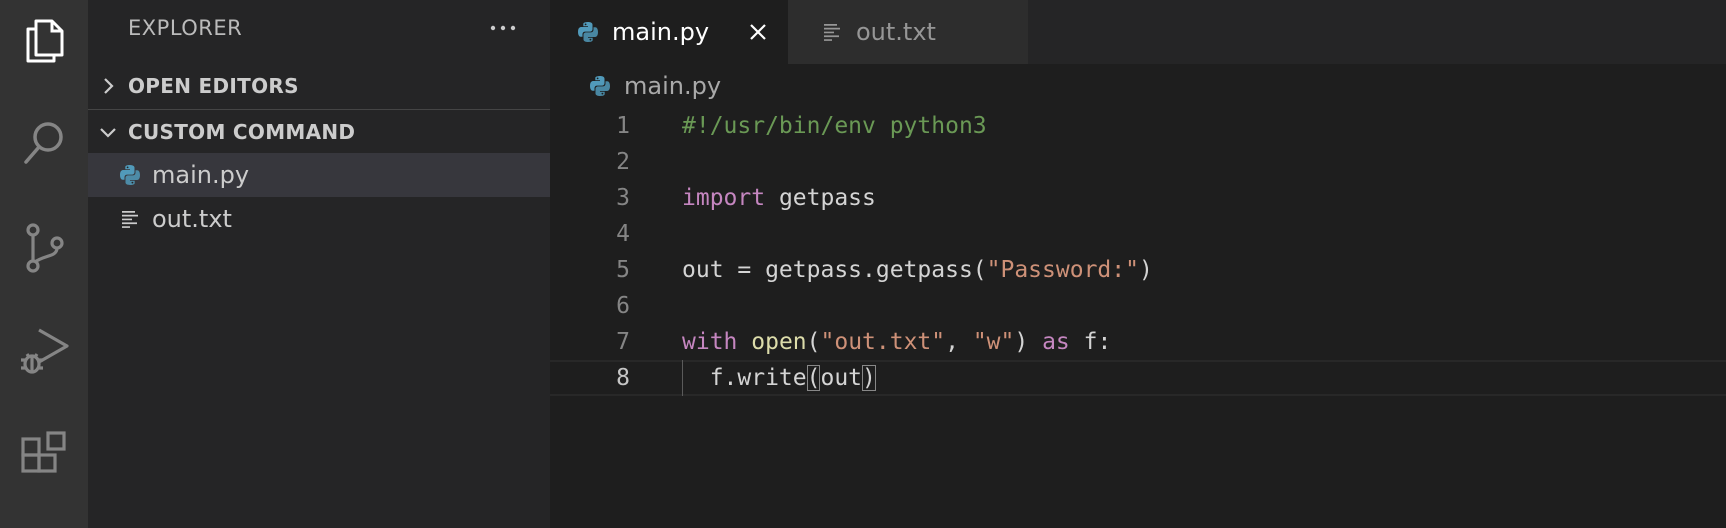 The width and height of the screenshot is (1726, 528). What do you see at coordinates (1138, 162) in the screenshot?
I see `code-line: 2` at bounding box center [1138, 162].